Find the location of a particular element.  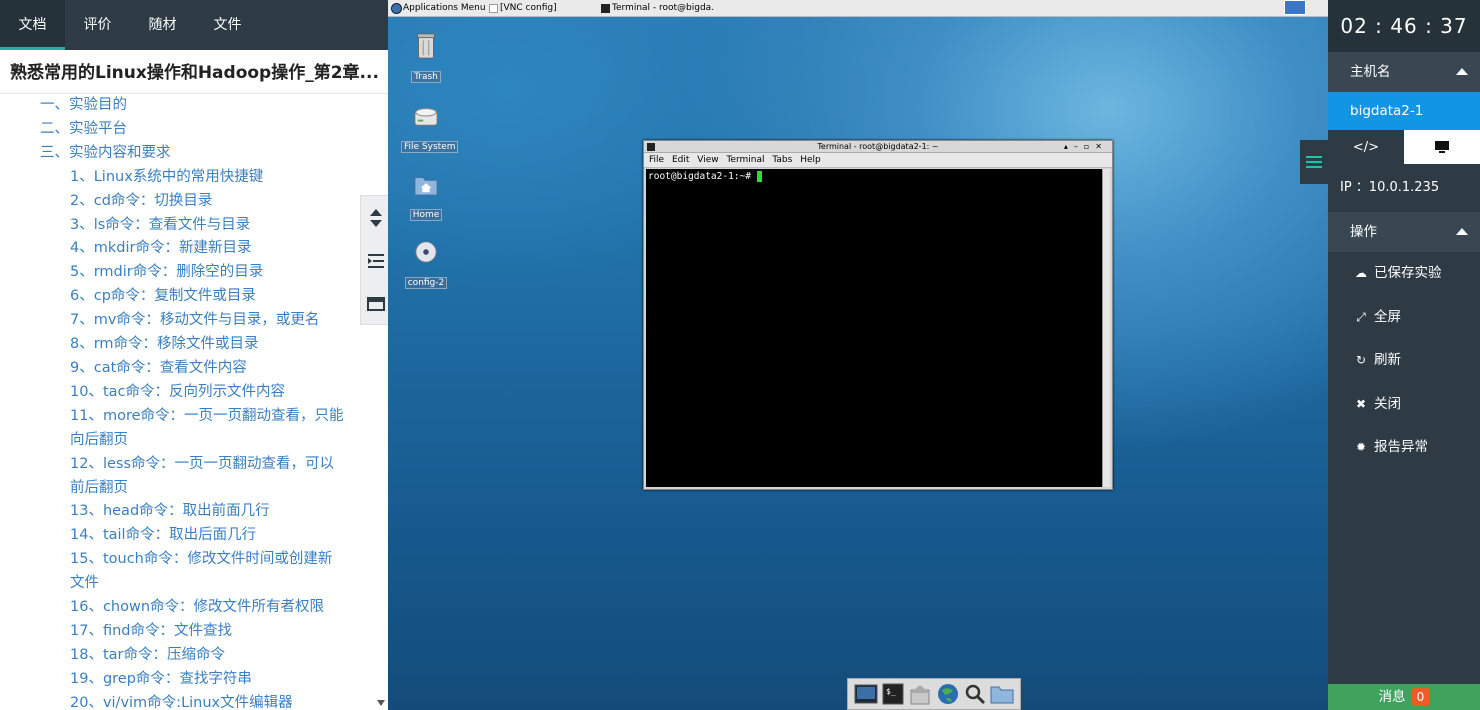

desktop-icon-config: config-2 is located at coordinates (426, 263).